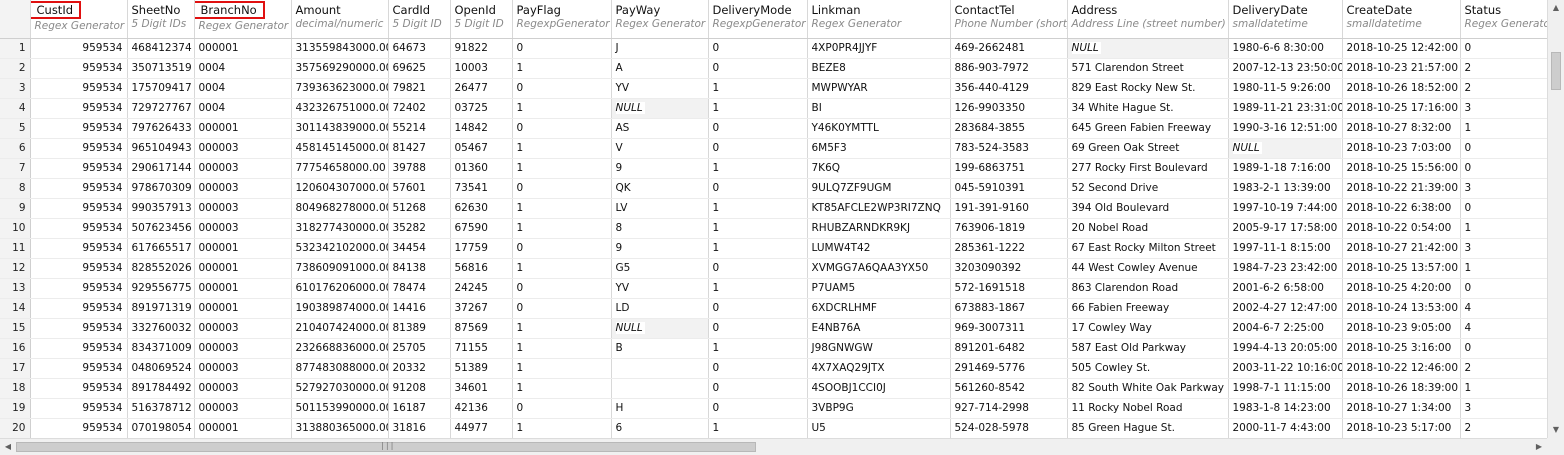 This screenshot has height=455, width=1564. What do you see at coordinates (161, 48) in the screenshot?
I see `cell-sheetno: 468412374` at bounding box center [161, 48].